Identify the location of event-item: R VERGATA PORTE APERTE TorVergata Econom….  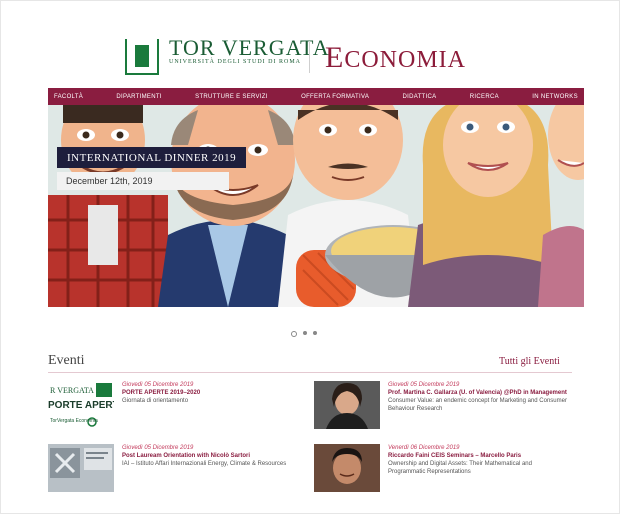
(173, 407).